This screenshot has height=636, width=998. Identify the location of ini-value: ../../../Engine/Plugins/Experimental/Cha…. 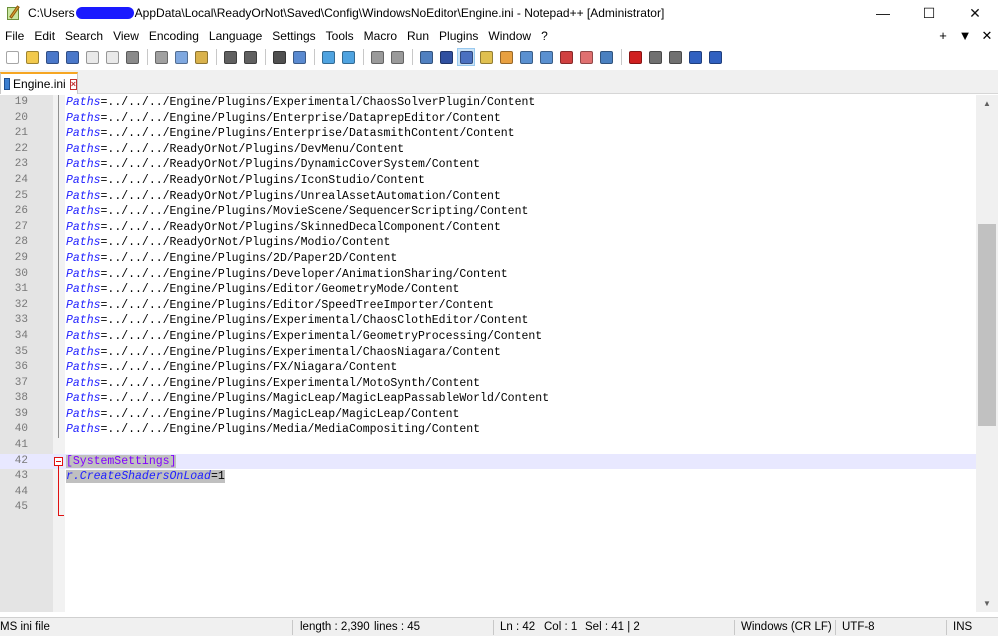
(304, 352).